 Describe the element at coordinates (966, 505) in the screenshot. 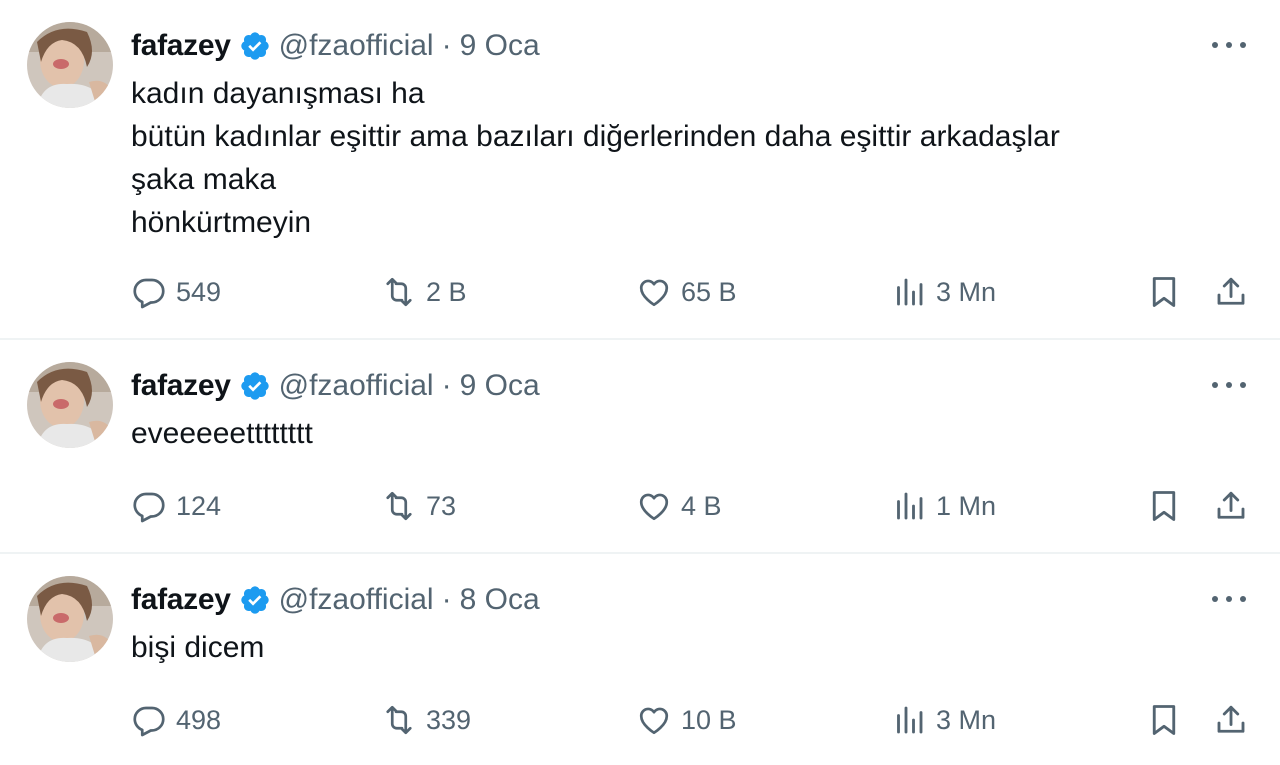

I see `view-count: 1 Mn` at that location.